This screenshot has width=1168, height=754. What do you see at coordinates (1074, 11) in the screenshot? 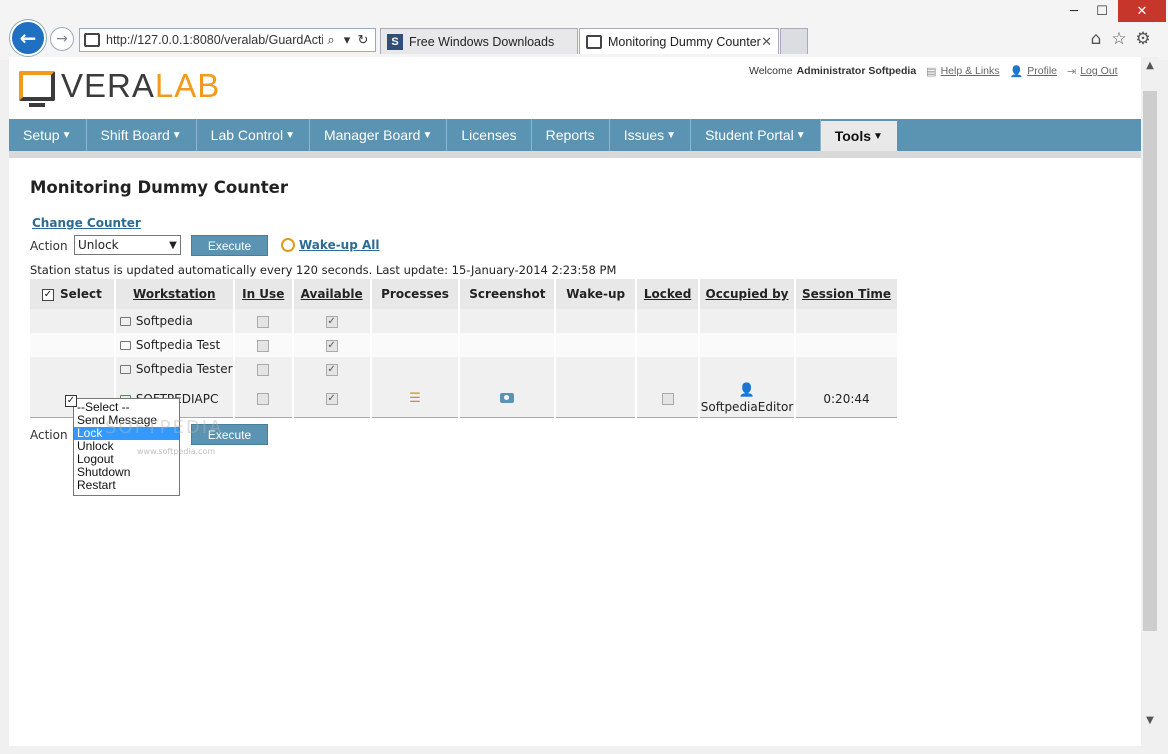
I see `minimize-icon: ─` at bounding box center [1074, 11].